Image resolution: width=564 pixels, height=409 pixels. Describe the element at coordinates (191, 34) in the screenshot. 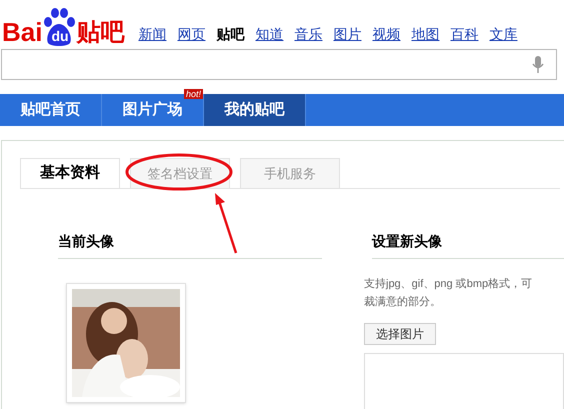

I see `nav-link: 网页` at that location.